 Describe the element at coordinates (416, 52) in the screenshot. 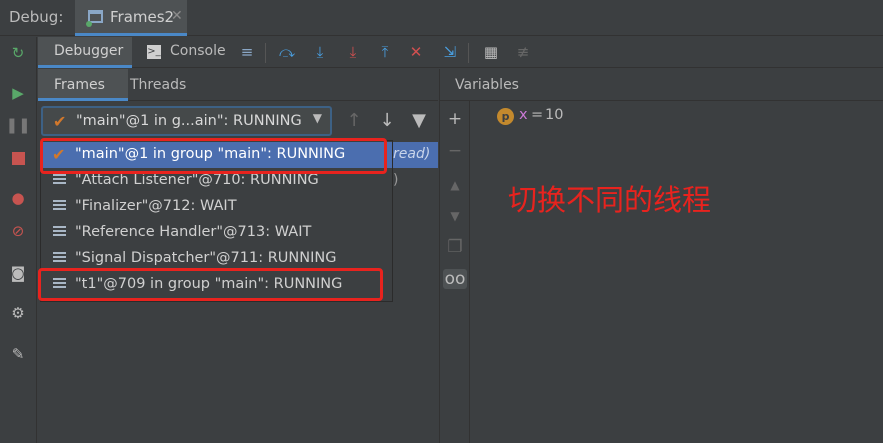

I see `drop-frame-icon: ✕` at that location.